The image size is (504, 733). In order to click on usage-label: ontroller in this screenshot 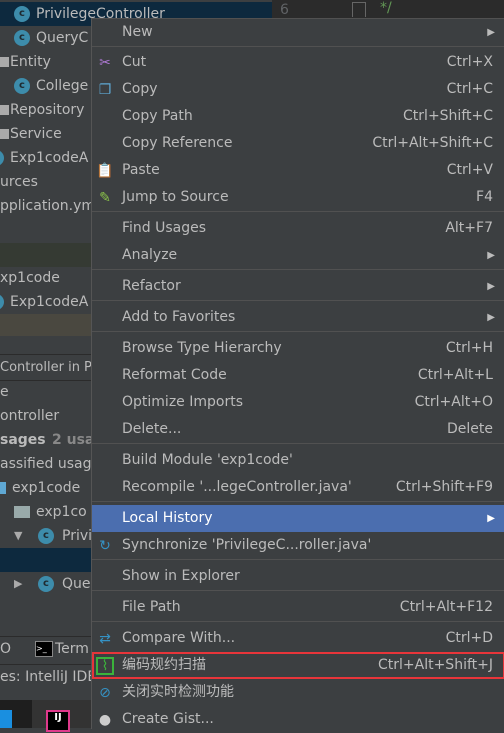, I will do `click(30, 416)`.